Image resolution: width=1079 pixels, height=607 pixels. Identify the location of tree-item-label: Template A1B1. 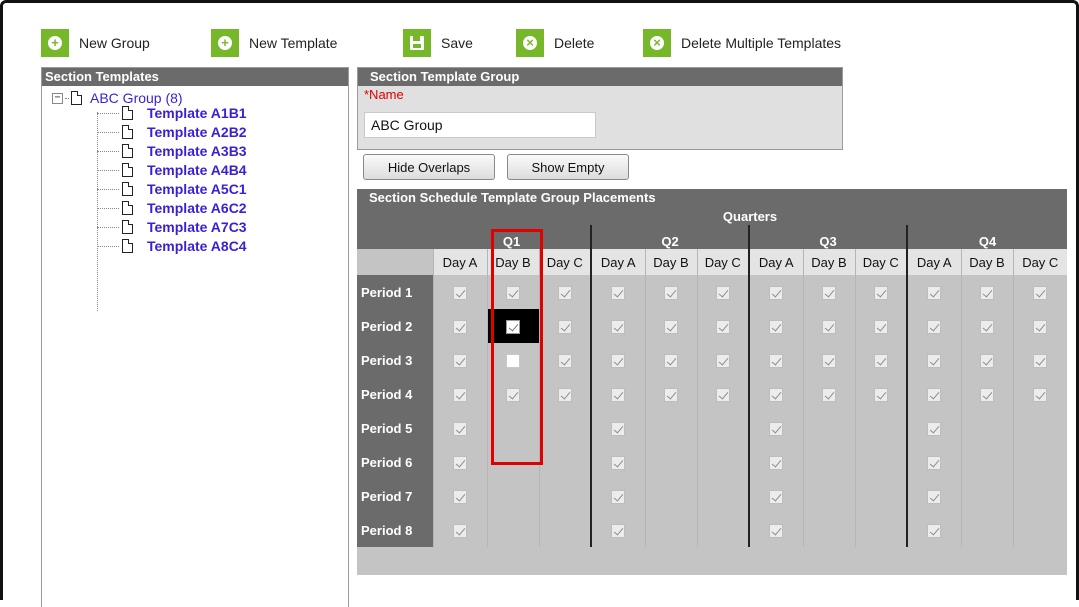
(197, 113).